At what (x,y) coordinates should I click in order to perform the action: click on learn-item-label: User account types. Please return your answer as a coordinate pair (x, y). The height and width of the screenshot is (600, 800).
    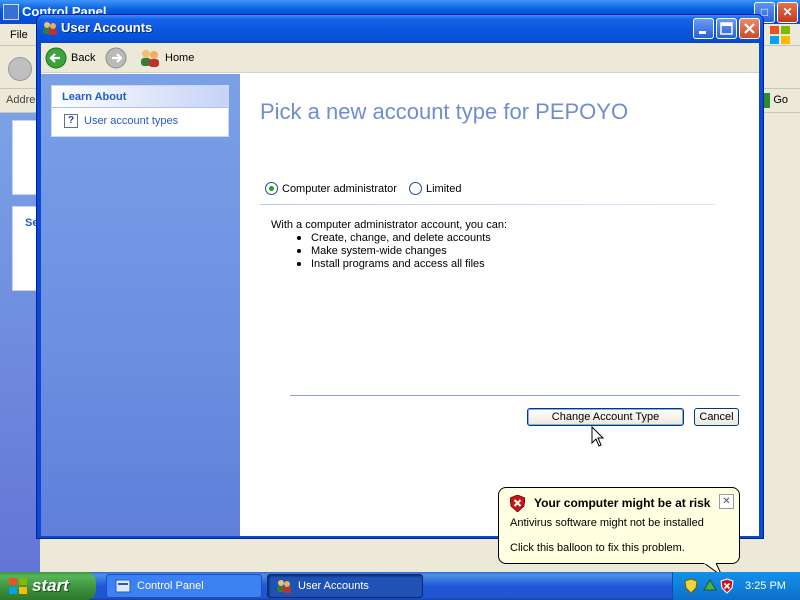
    Looking at the image, I should click on (131, 121).